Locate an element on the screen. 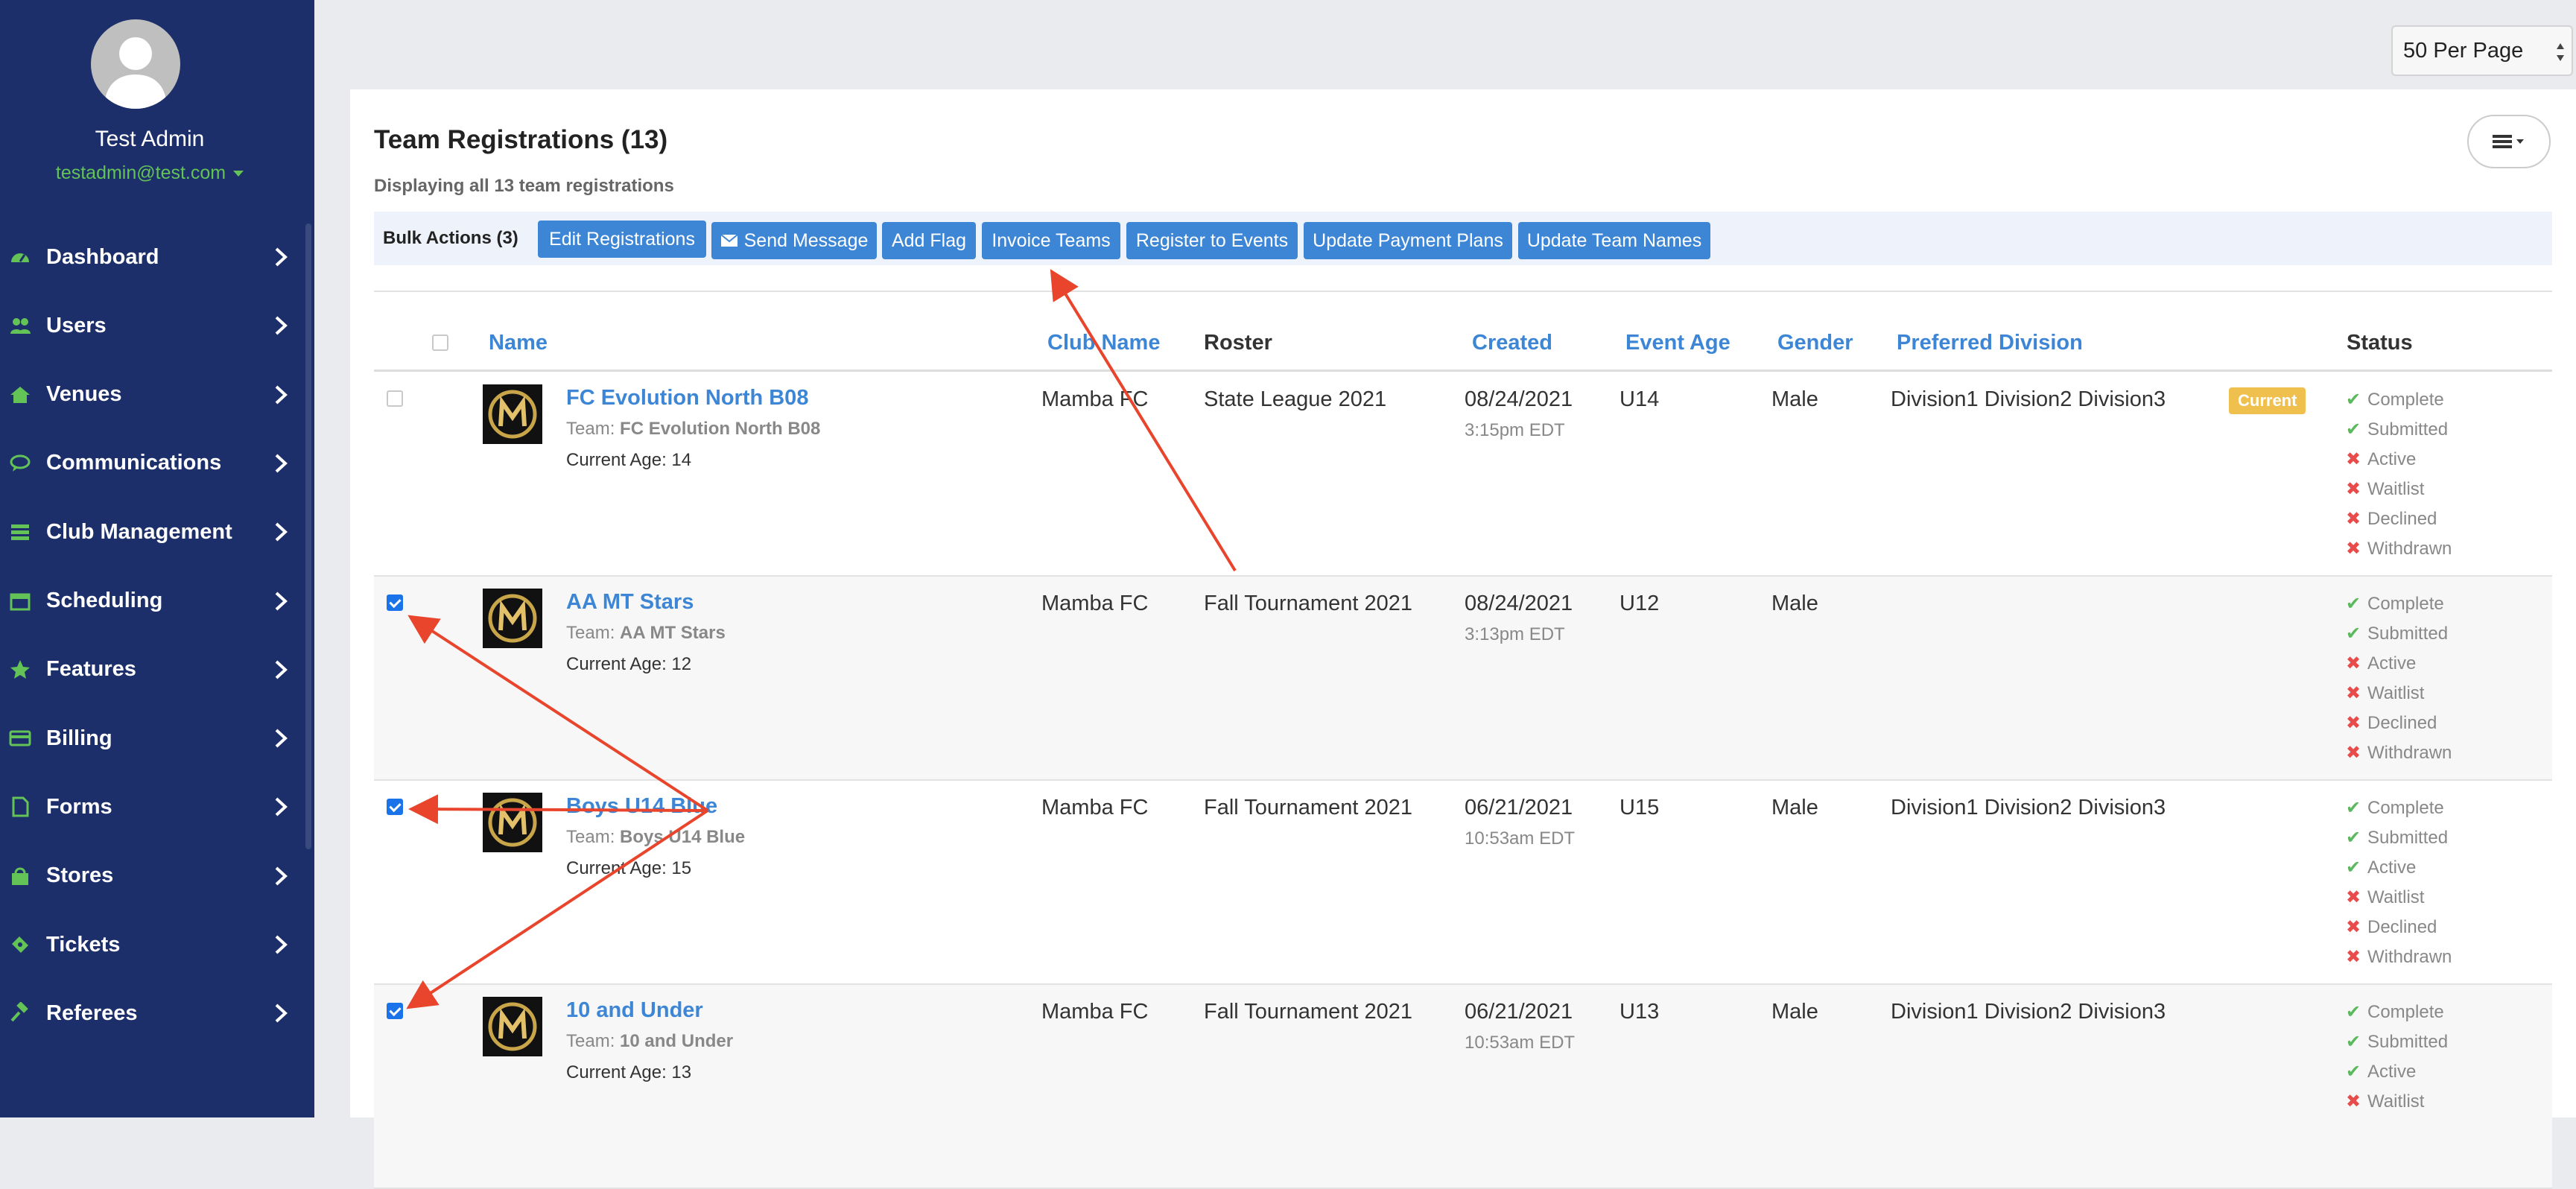  team-name-link: FC Evolution North B08 is located at coordinates (687, 398).